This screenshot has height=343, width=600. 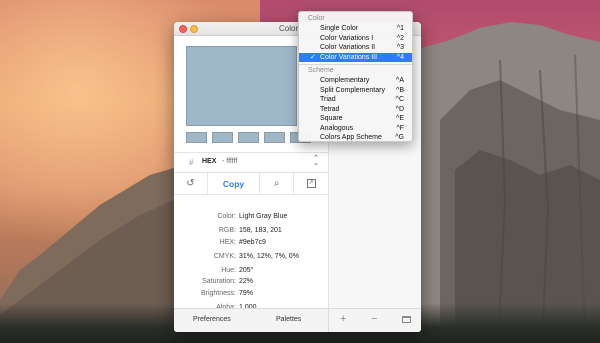 I want to click on menu-item-triad: Triad ^C, so click(x=355, y=100).